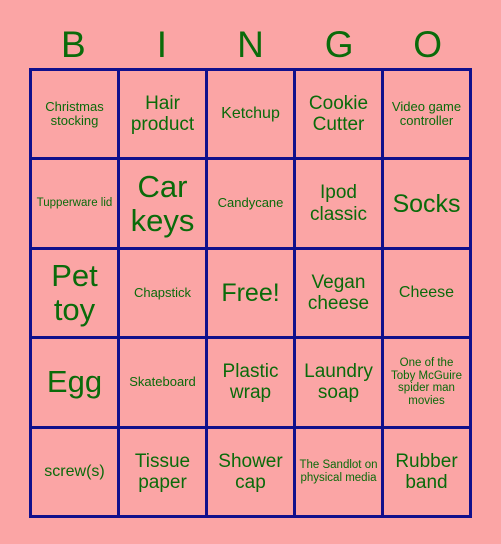 This screenshot has height=544, width=501. I want to click on bingo-cell: Laundry soap, so click(340, 384).